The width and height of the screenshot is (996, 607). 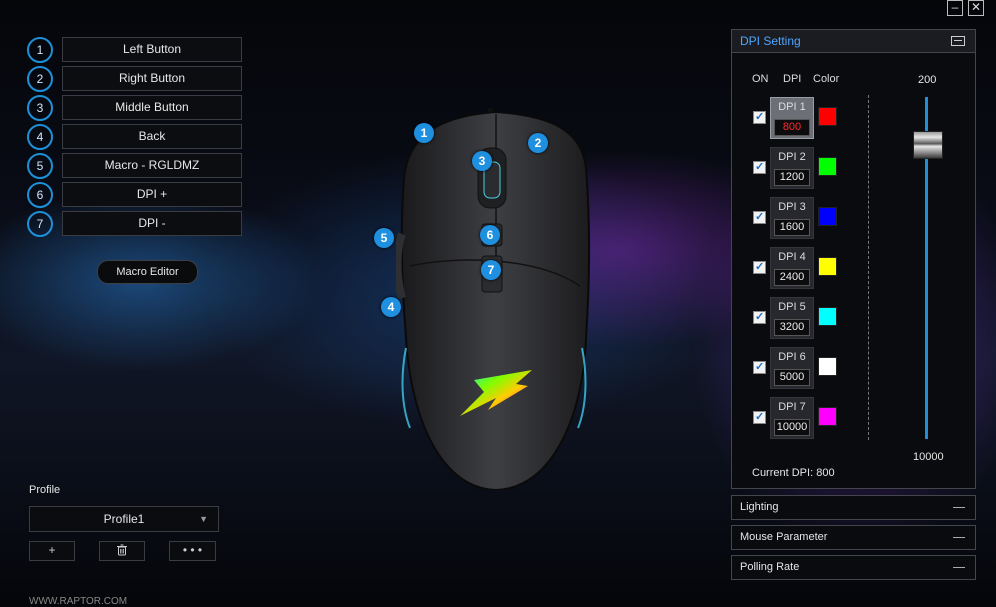 What do you see at coordinates (147, 272) in the screenshot?
I see `macro-editor-button: Macro Editor` at bounding box center [147, 272].